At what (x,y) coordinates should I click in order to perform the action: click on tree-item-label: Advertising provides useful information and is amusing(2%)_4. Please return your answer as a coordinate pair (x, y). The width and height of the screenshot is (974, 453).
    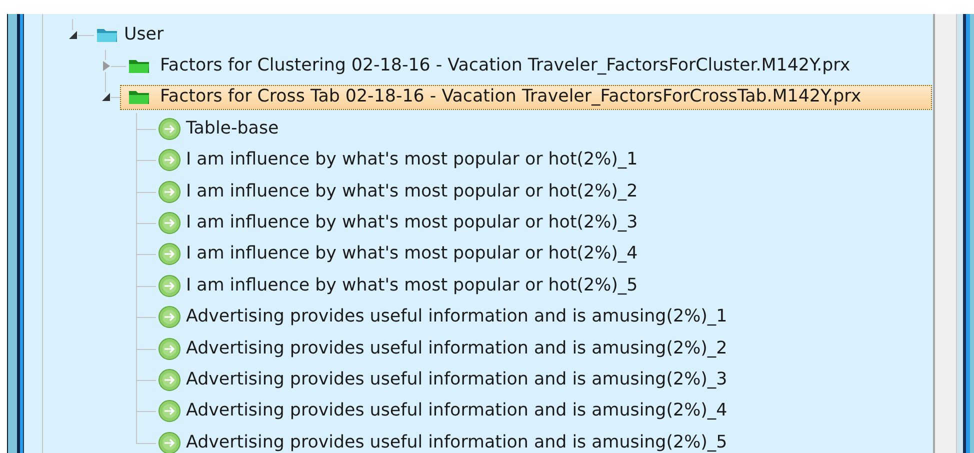
    Looking at the image, I should click on (457, 411).